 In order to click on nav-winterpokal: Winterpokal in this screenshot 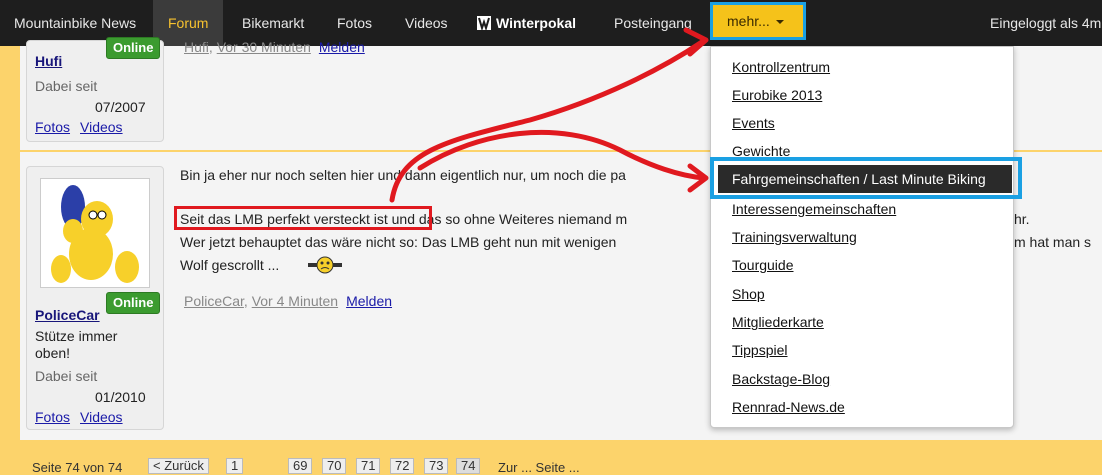, I will do `click(526, 23)`.